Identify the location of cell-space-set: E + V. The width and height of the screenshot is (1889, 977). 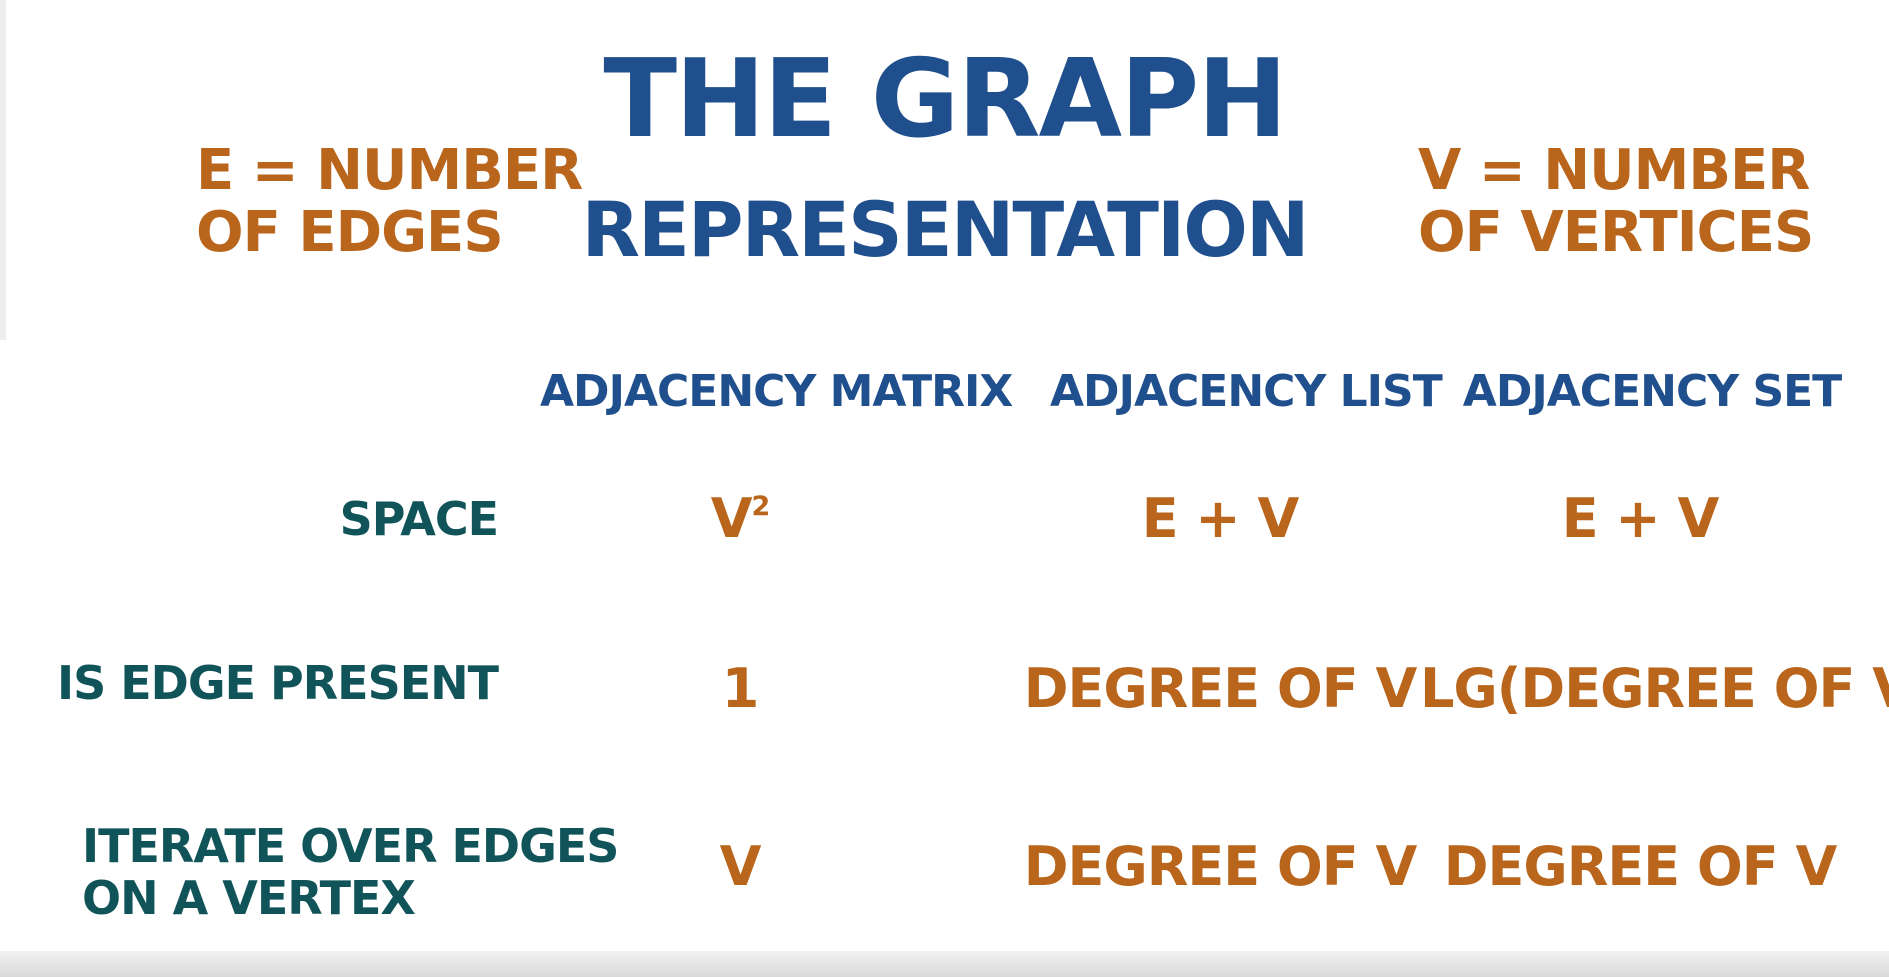
(1640, 519).